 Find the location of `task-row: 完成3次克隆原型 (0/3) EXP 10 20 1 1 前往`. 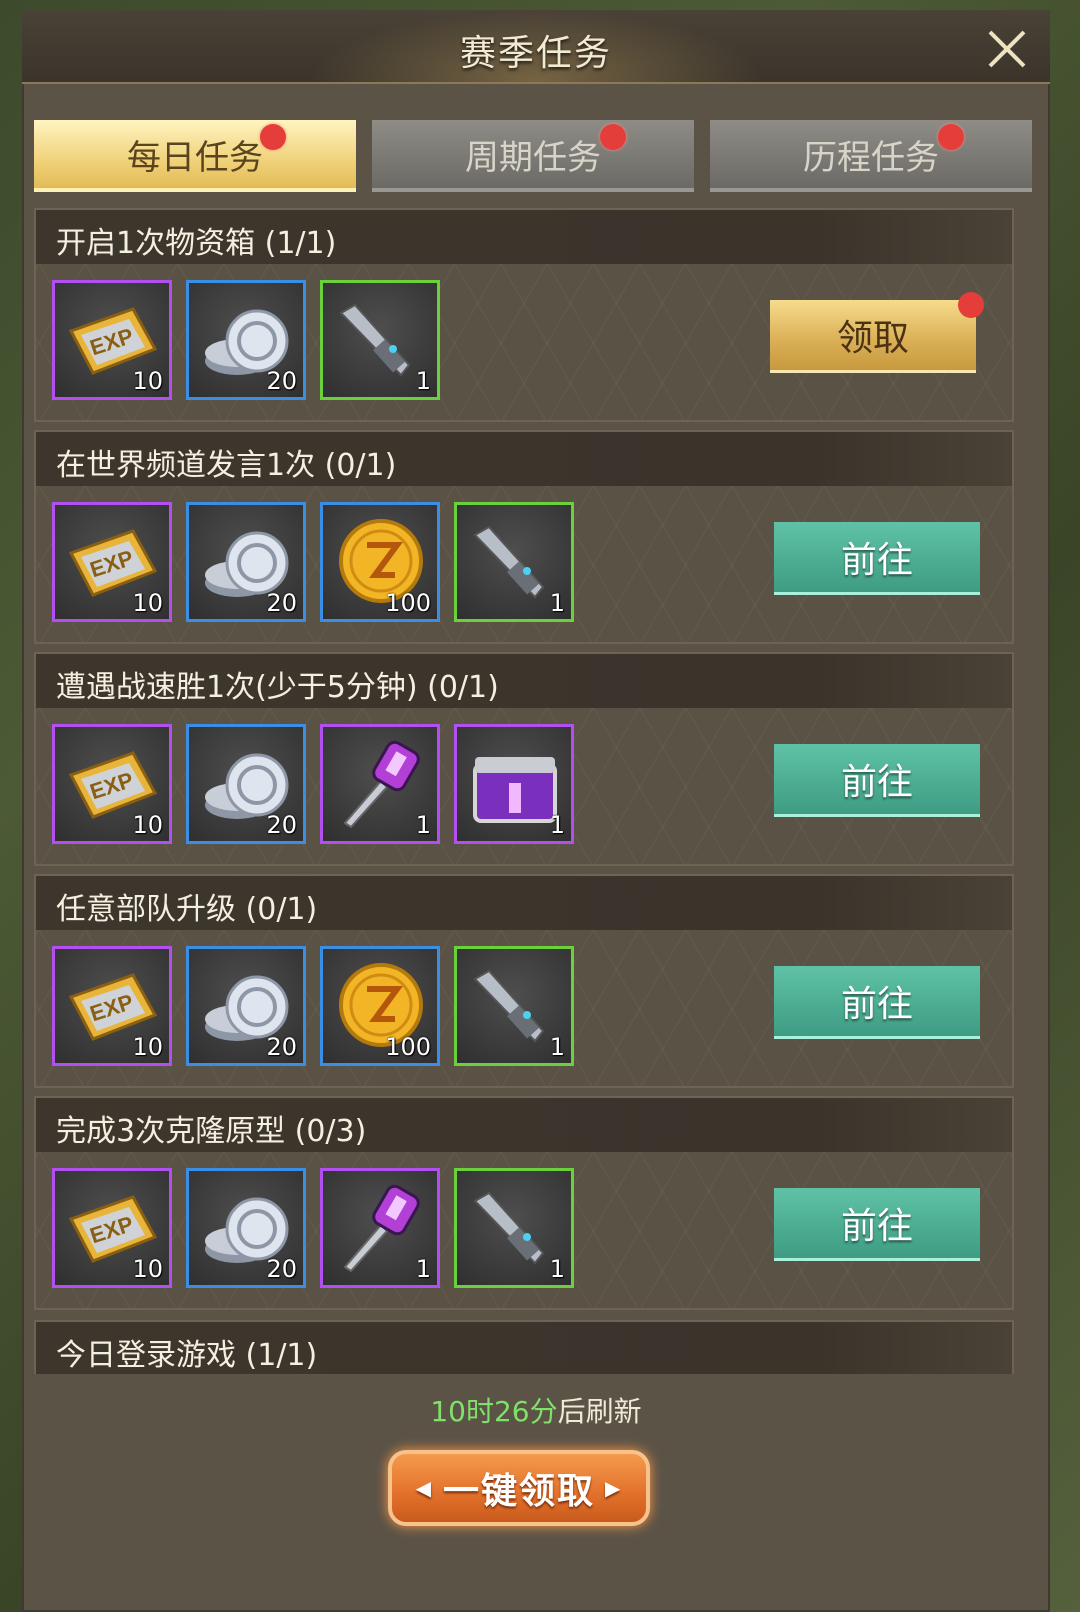

task-row: 完成3次克隆原型 (0/3) EXP 10 20 1 1 前往 is located at coordinates (524, 1203).